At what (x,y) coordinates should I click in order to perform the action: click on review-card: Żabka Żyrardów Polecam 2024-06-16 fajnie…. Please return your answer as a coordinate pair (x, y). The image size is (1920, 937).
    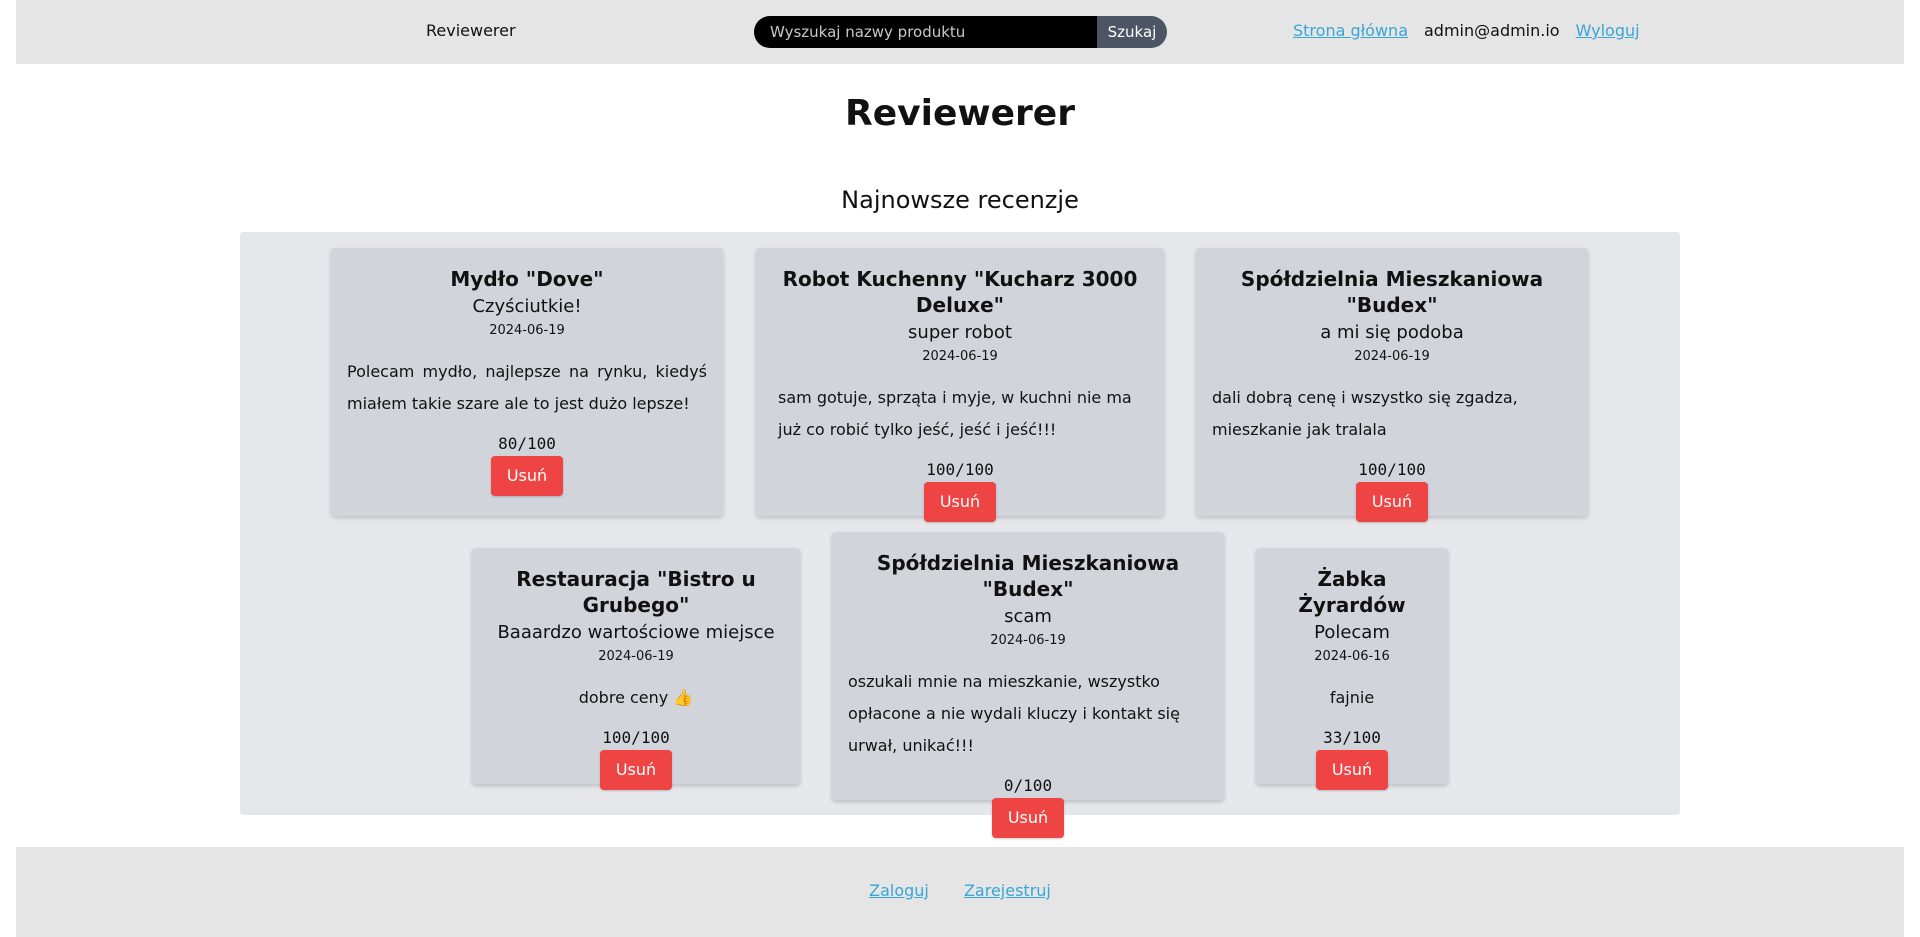
    Looking at the image, I should click on (1352, 669).